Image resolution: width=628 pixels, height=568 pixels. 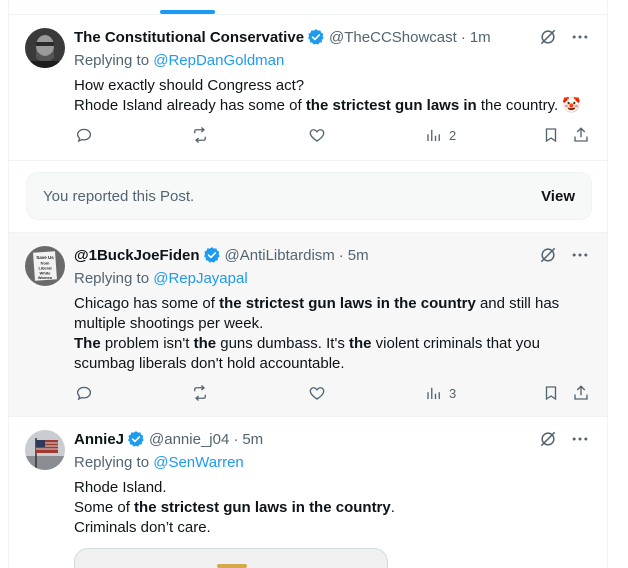 I want to click on view-reported-button: View, so click(x=558, y=196).